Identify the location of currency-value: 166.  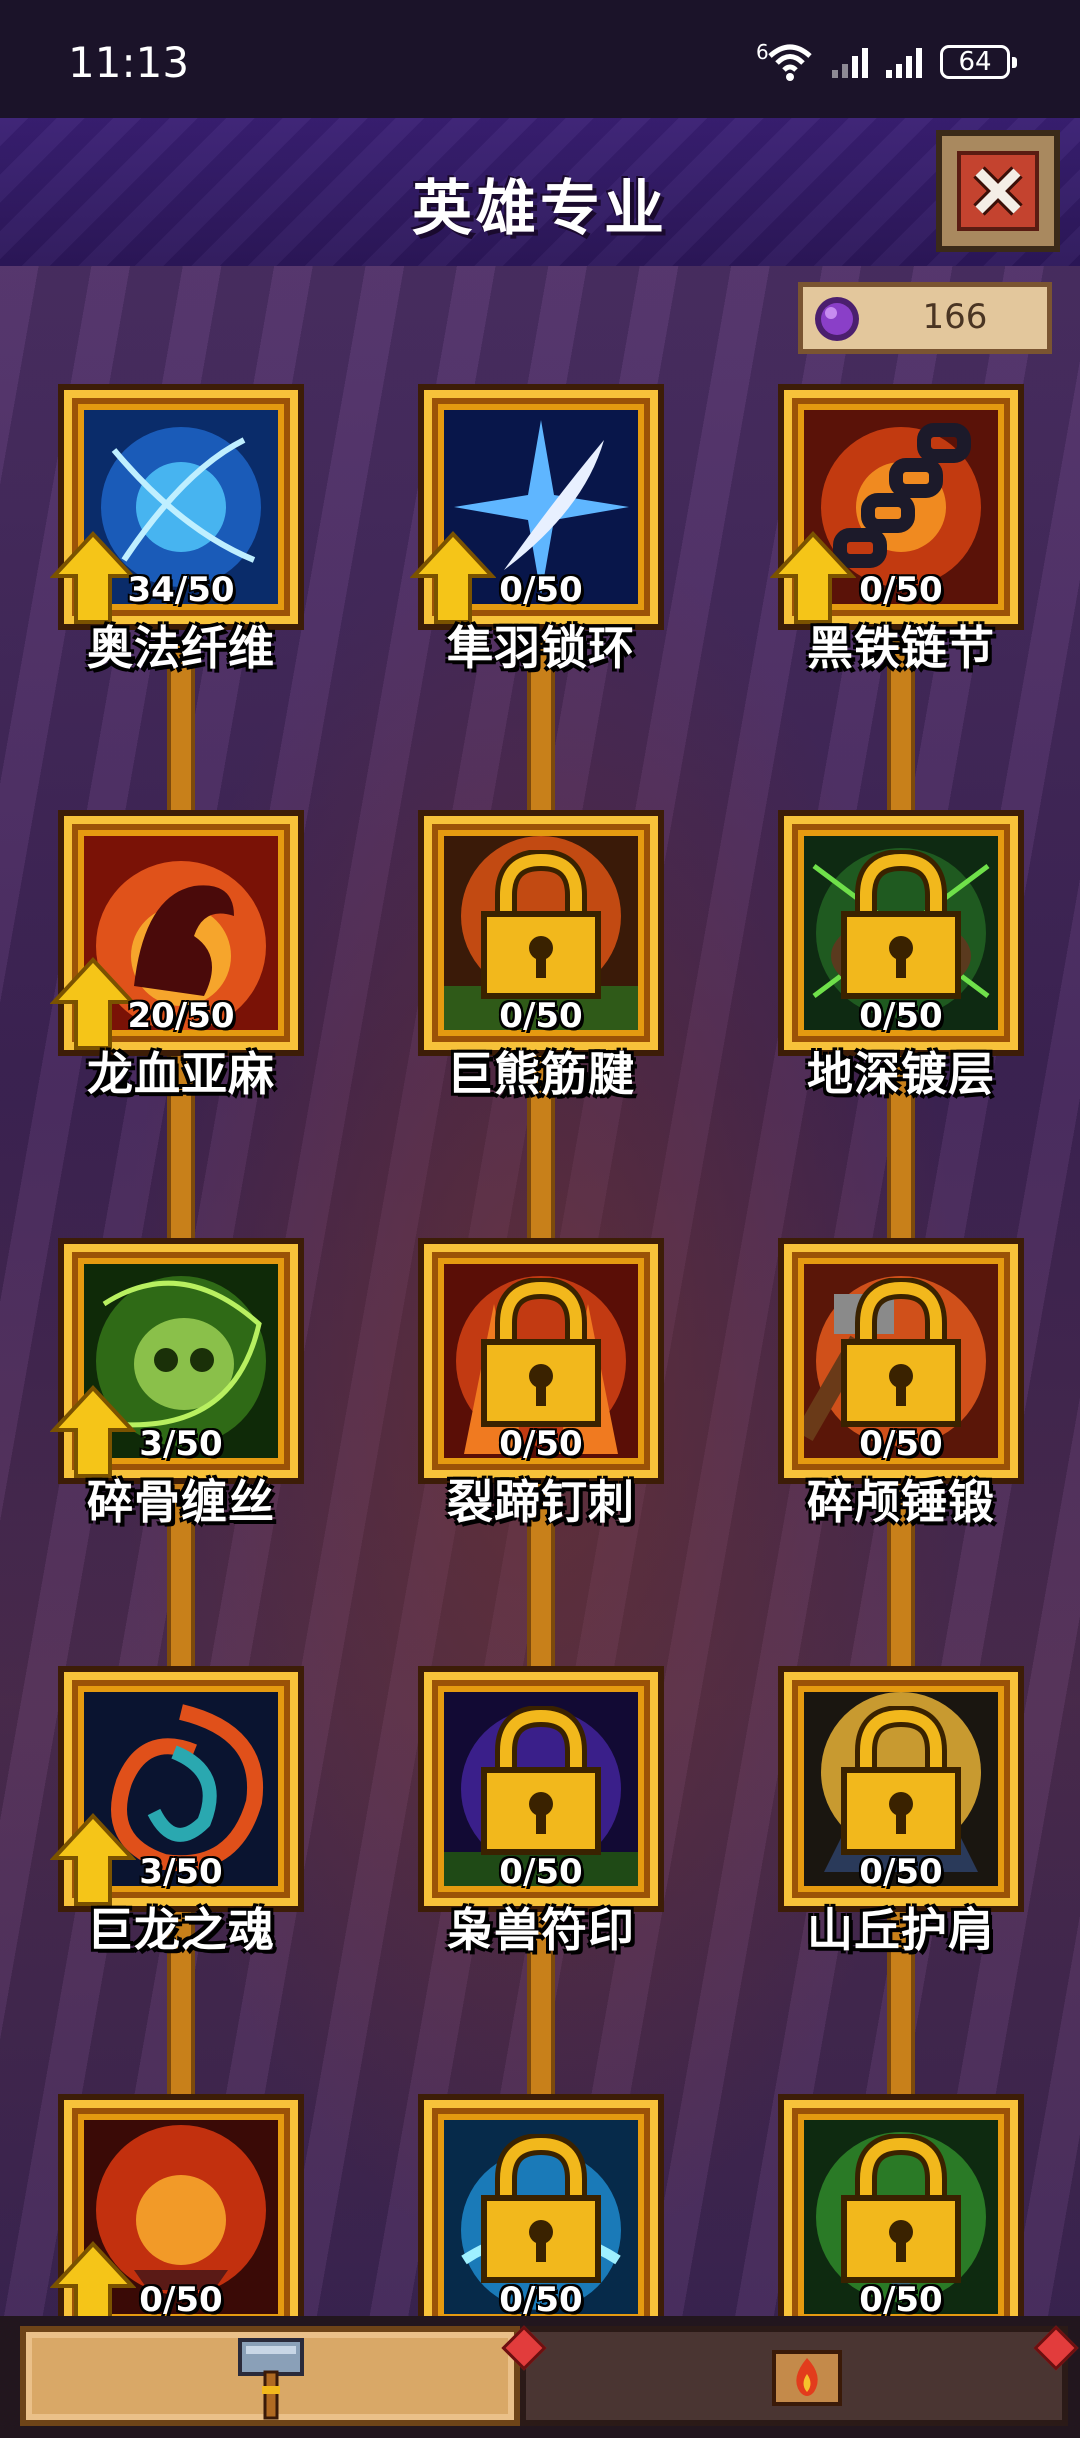
(955, 317).